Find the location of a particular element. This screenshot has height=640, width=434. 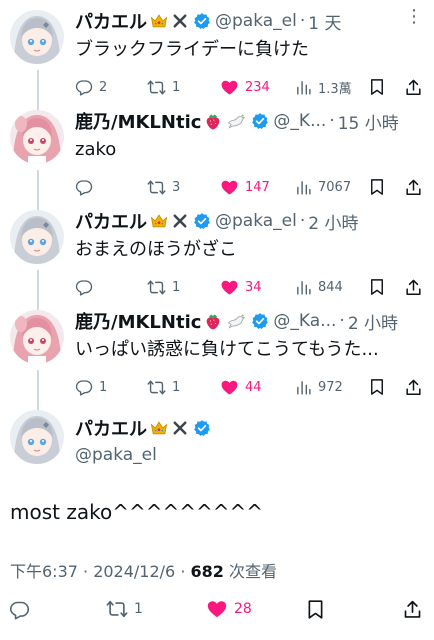

tweet-header: 鹿乃/MKLNtic @_K... · 15 小時 is located at coordinates (249, 121).